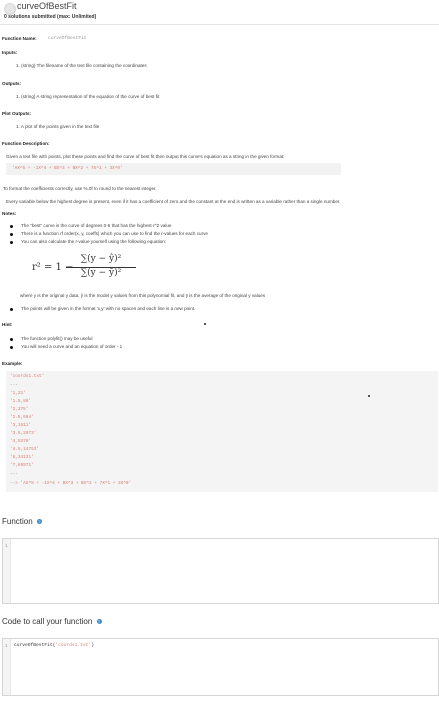 Image resolution: width=439 pixels, height=712 pixels. I want to click on example-line: '3.5,2973', so click(23, 433).